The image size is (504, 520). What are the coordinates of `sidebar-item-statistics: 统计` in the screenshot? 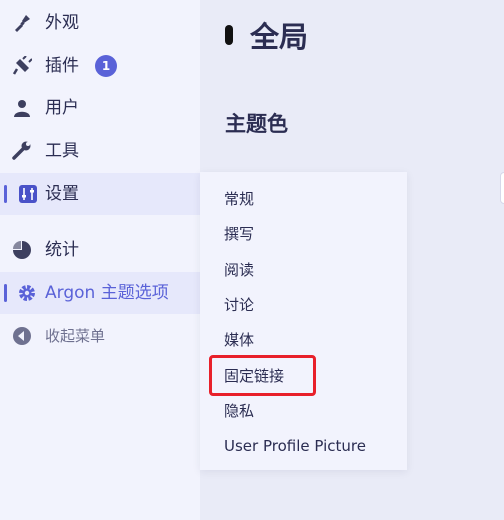 It's located at (100, 250).